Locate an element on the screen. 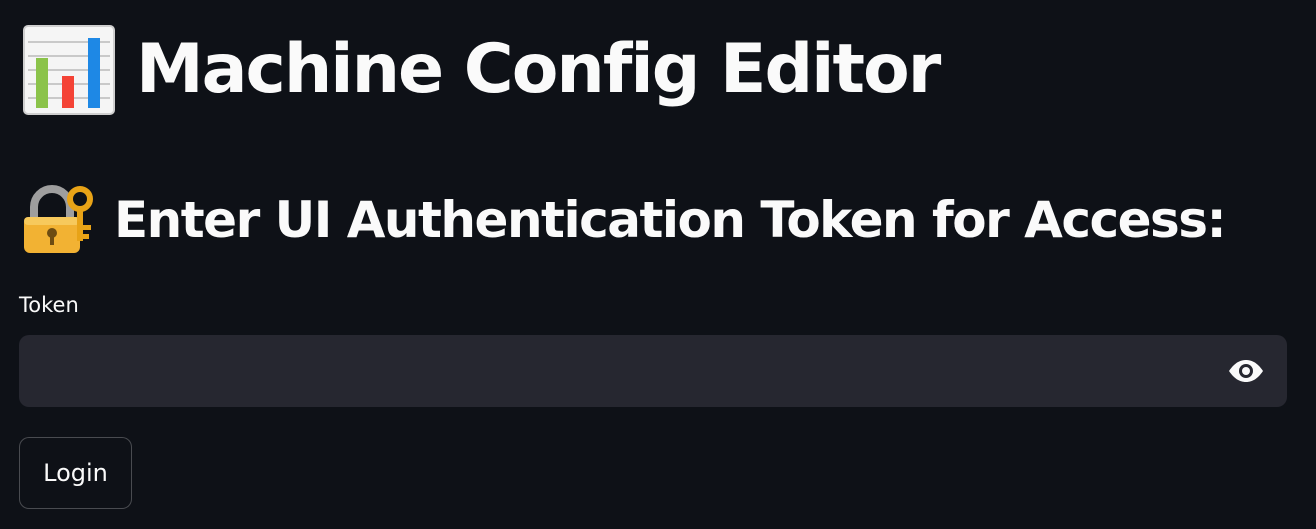 This screenshot has width=1316, height=529. show-password-button is located at coordinates (1246, 371).